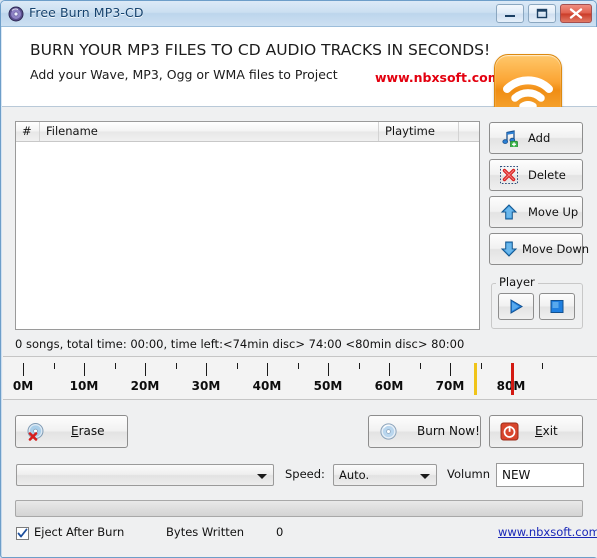 Image resolution: width=597 pixels, height=558 pixels. What do you see at coordinates (469, 131) in the screenshot?
I see `column-header-spacer` at bounding box center [469, 131].